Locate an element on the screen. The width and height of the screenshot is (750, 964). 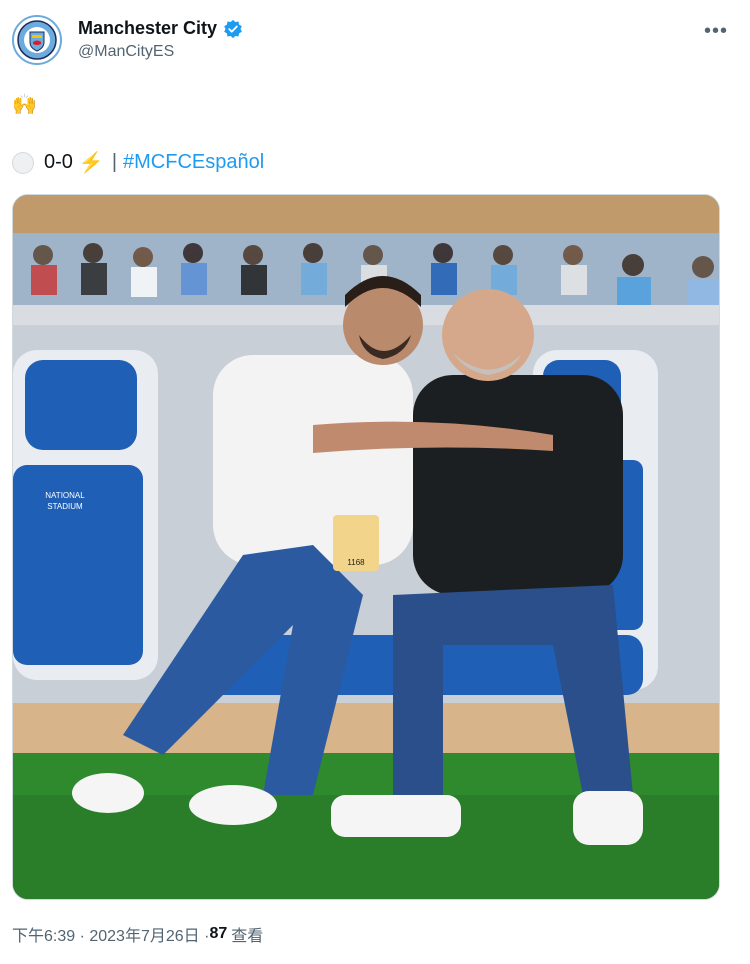
tweet-emoji-line: 🙌 is located at coordinates (24, 105).